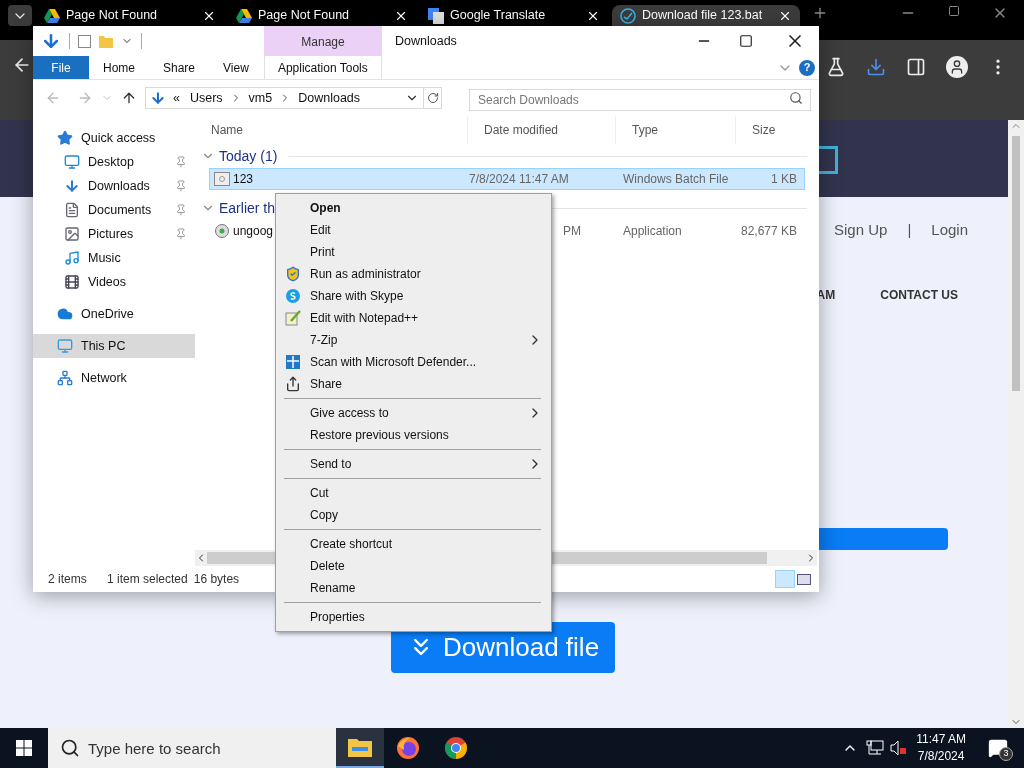 The image size is (1024, 768). I want to click on file-date: PM, so click(572, 231).